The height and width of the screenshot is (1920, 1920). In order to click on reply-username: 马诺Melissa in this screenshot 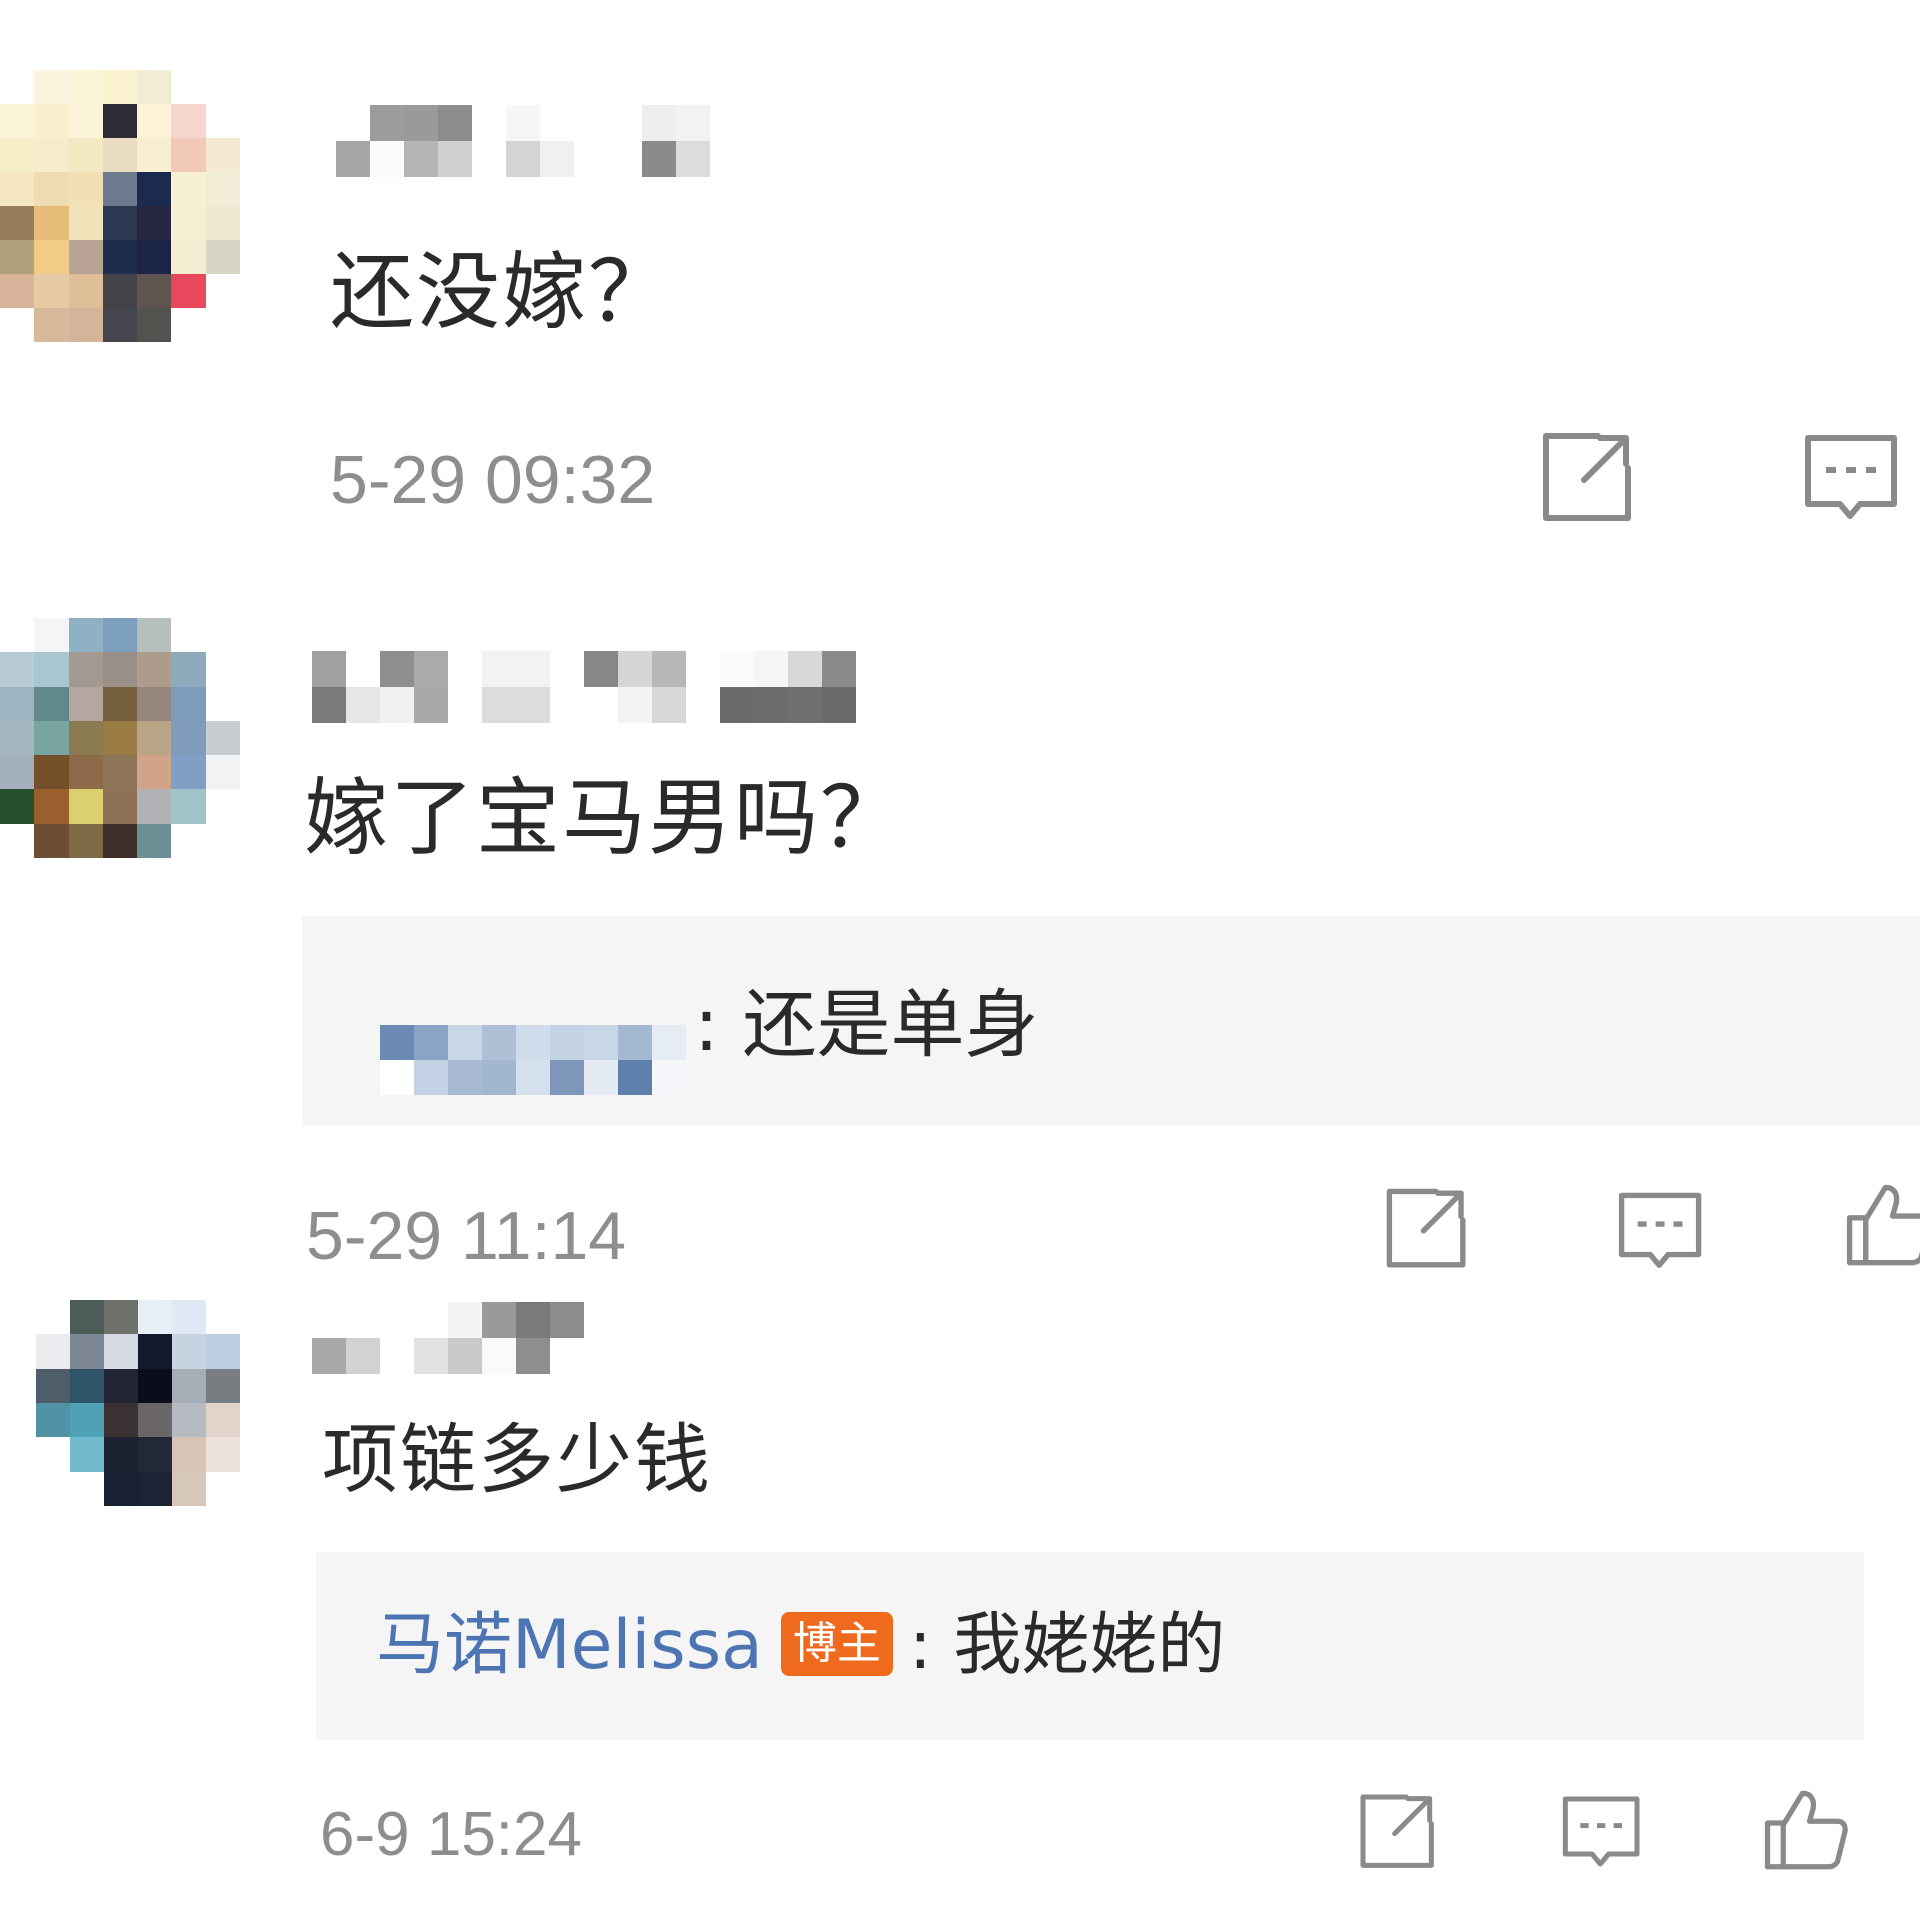, I will do `click(569, 1645)`.